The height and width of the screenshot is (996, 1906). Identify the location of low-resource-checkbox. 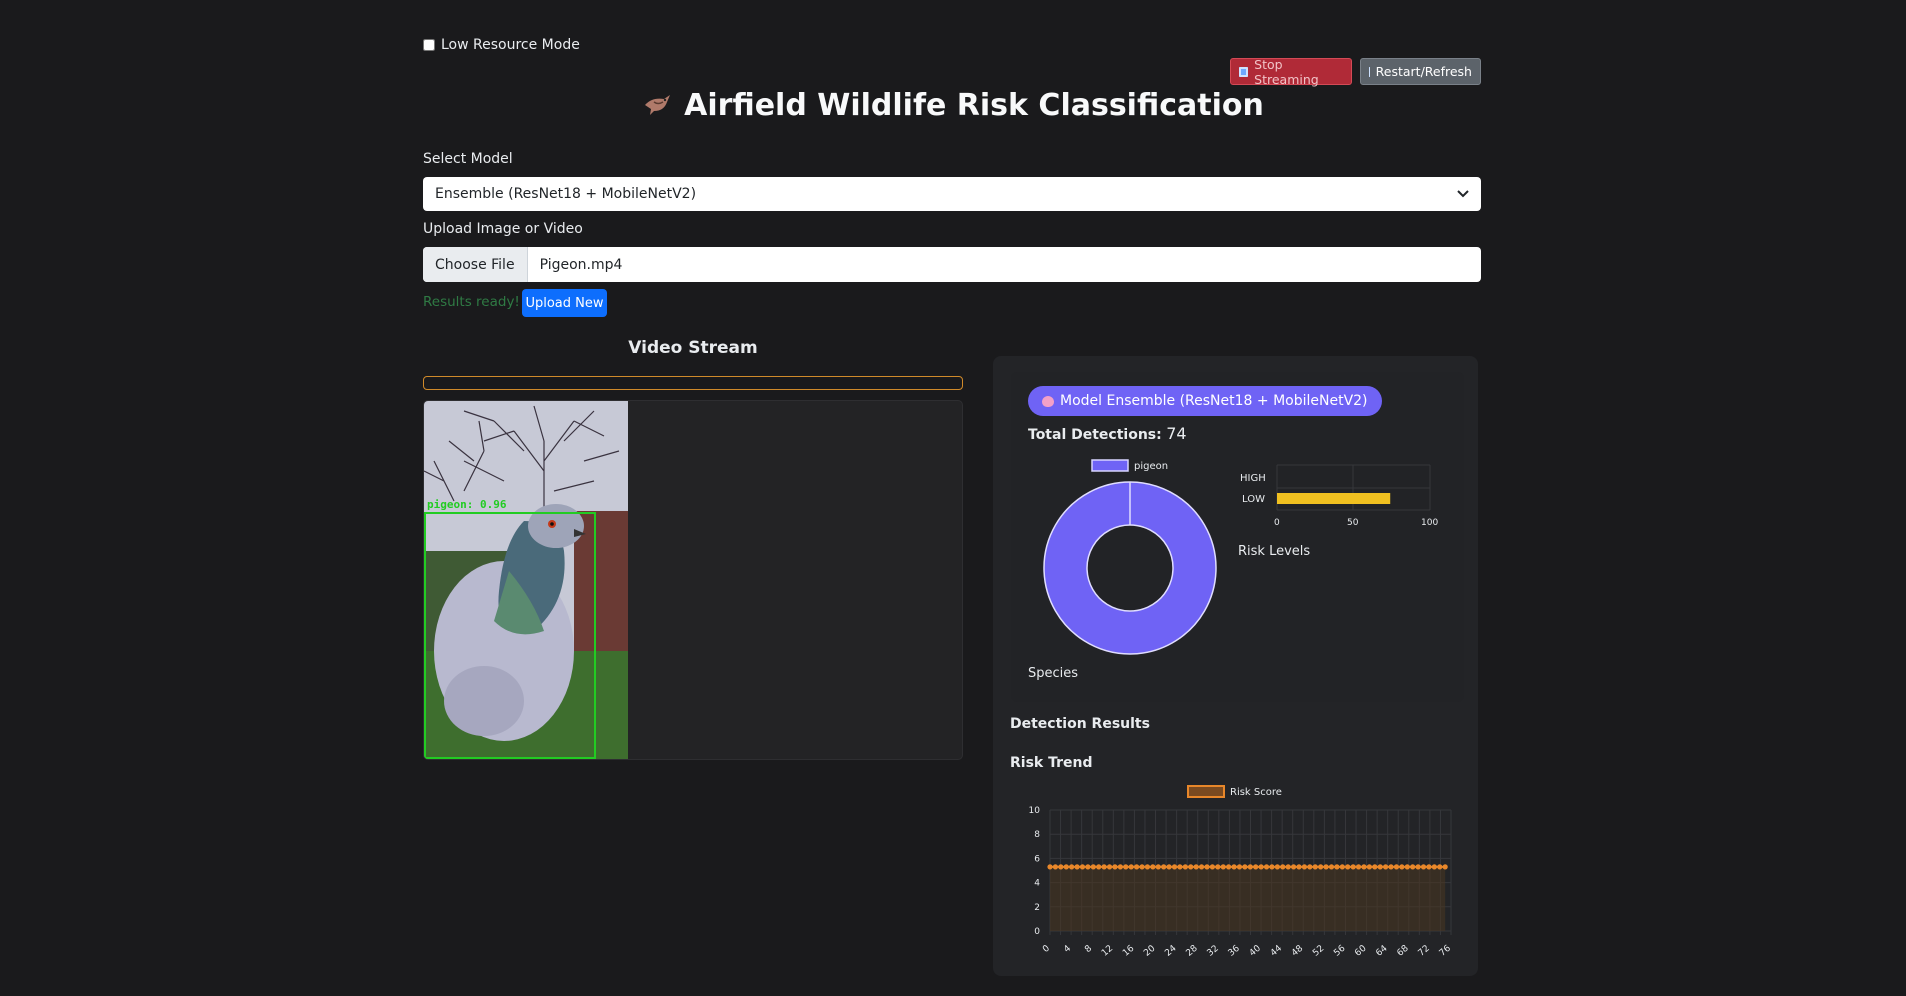
(429, 45).